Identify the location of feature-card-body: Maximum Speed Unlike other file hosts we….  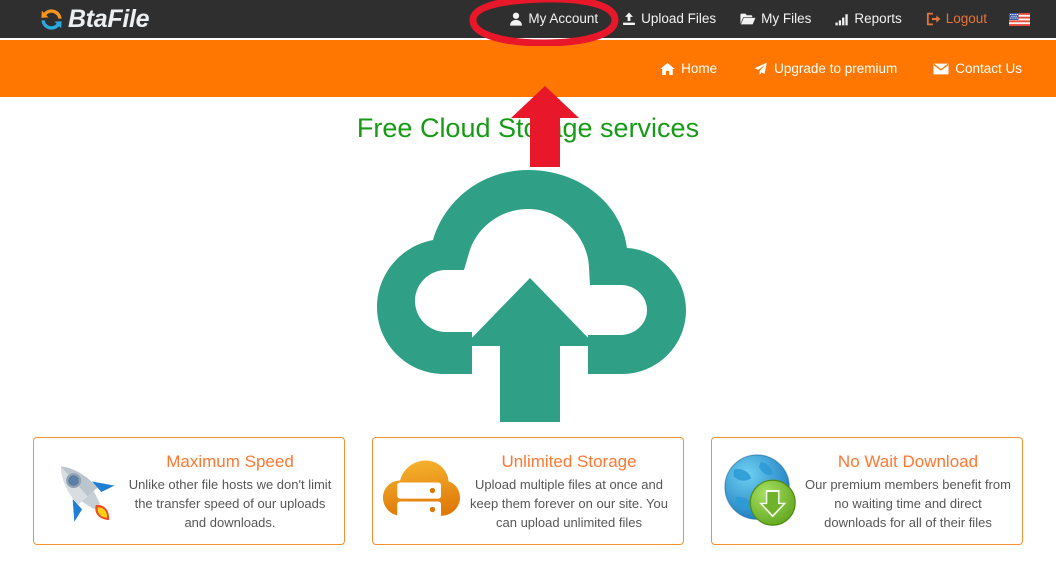
(232, 491).